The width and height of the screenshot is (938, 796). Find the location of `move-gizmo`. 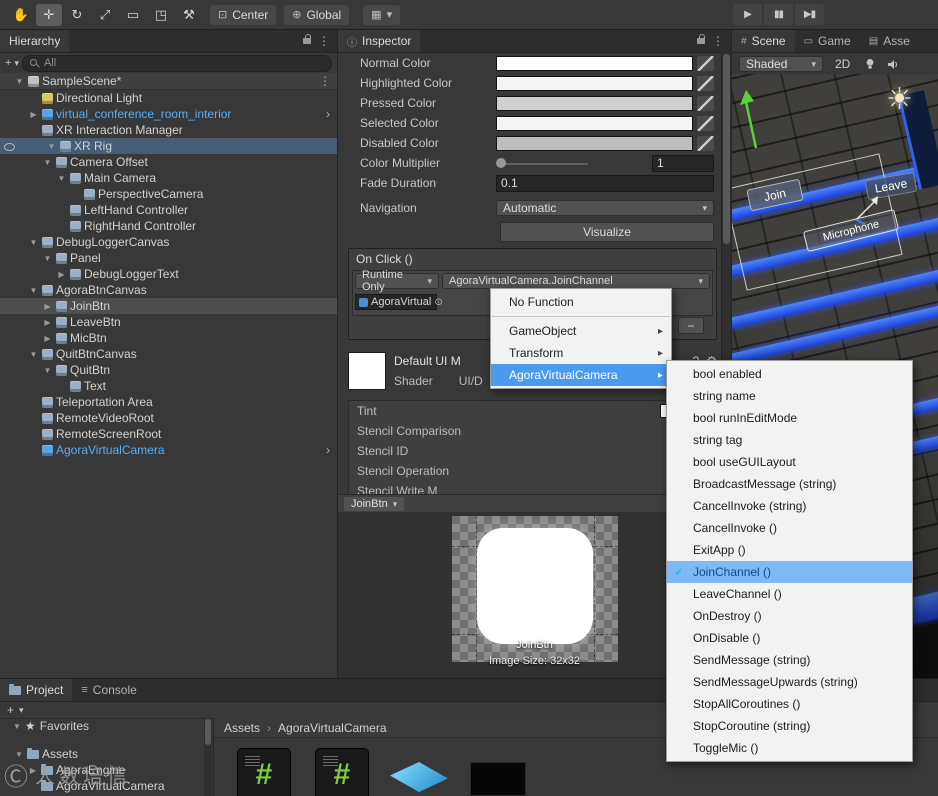

move-gizmo is located at coordinates (868, 208).